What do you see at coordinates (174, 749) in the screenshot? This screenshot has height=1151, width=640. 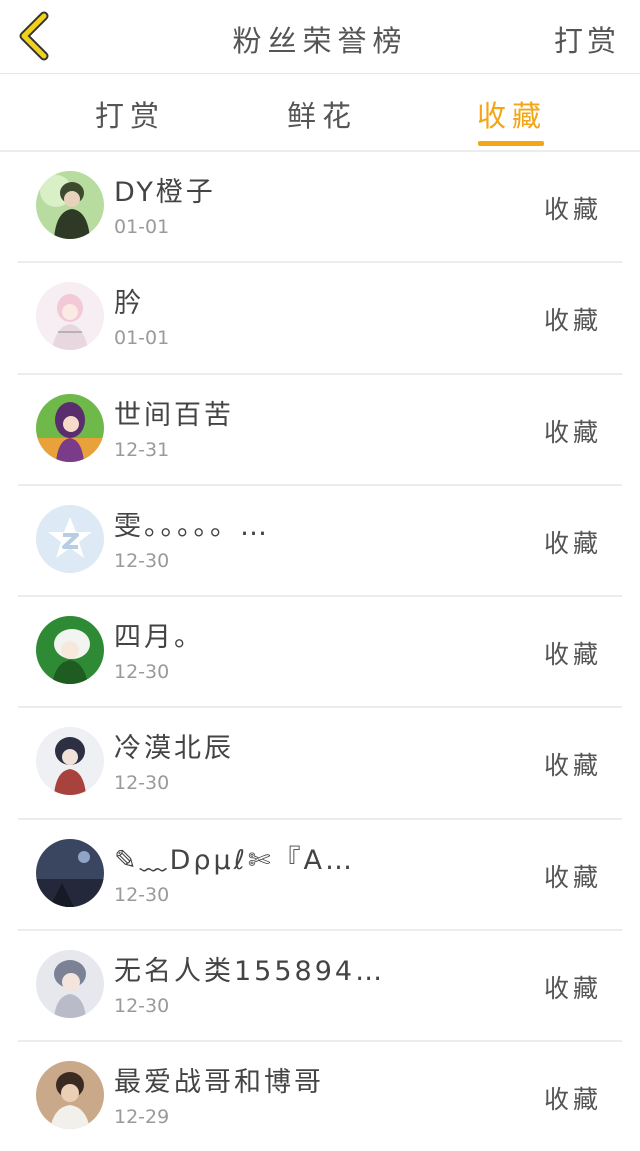 I see `fan-name: 冷漠北辰` at bounding box center [174, 749].